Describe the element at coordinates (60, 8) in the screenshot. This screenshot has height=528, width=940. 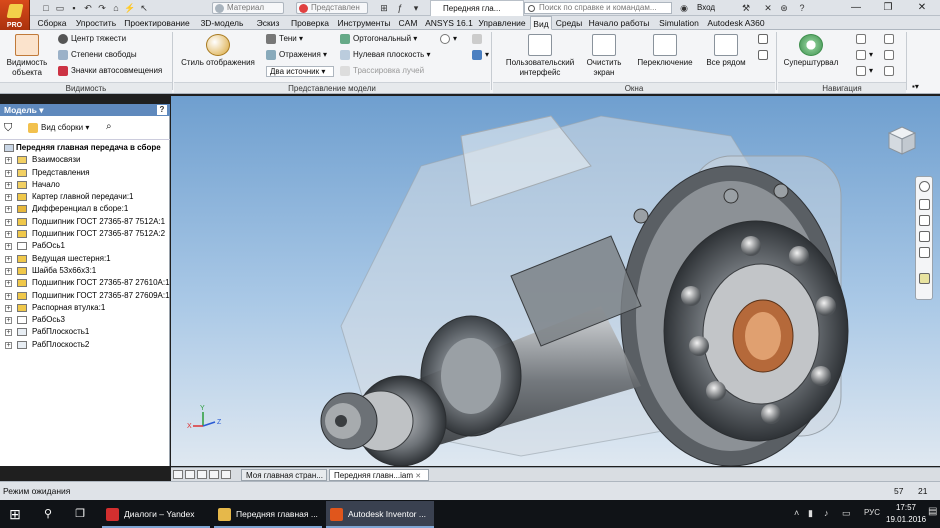
I see `open-icon: ▭` at that location.